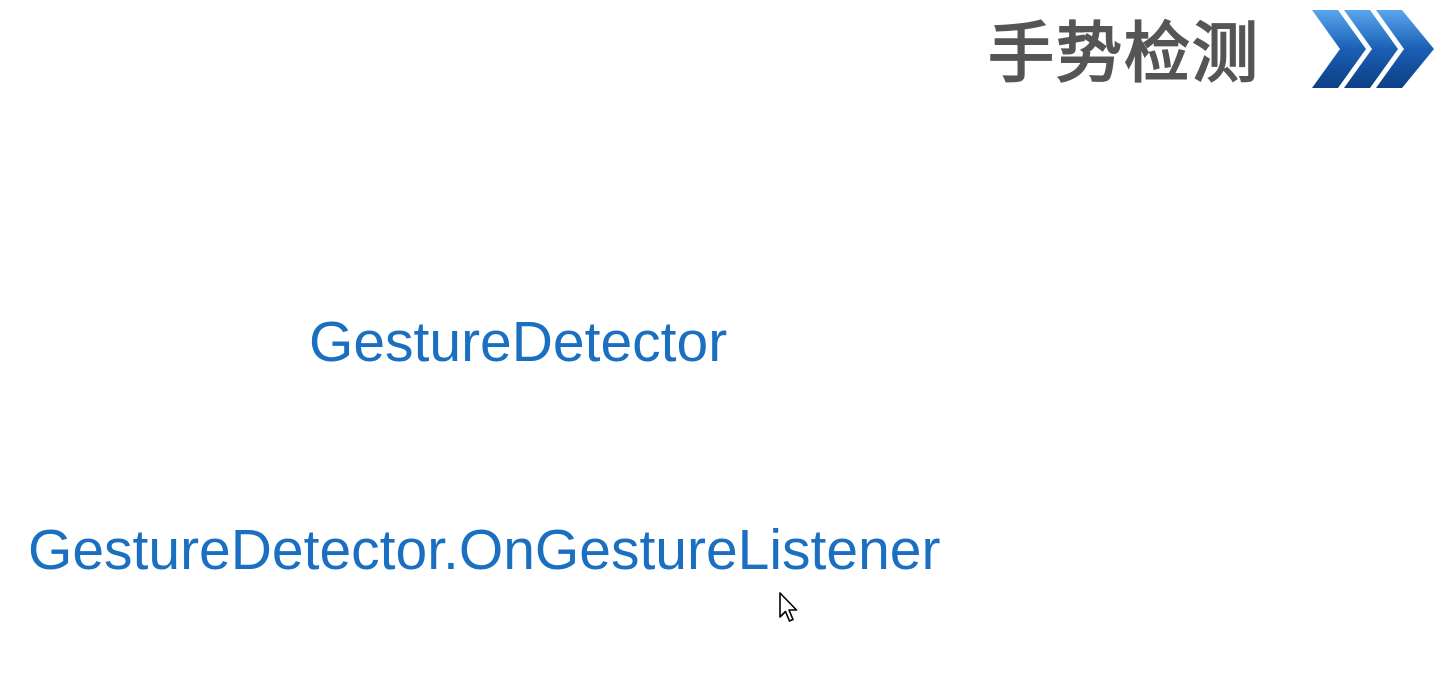 This screenshot has height=692, width=1453. I want to click on term-on-gesture-listener: GestureDetector.OnGestureListener, so click(484, 550).